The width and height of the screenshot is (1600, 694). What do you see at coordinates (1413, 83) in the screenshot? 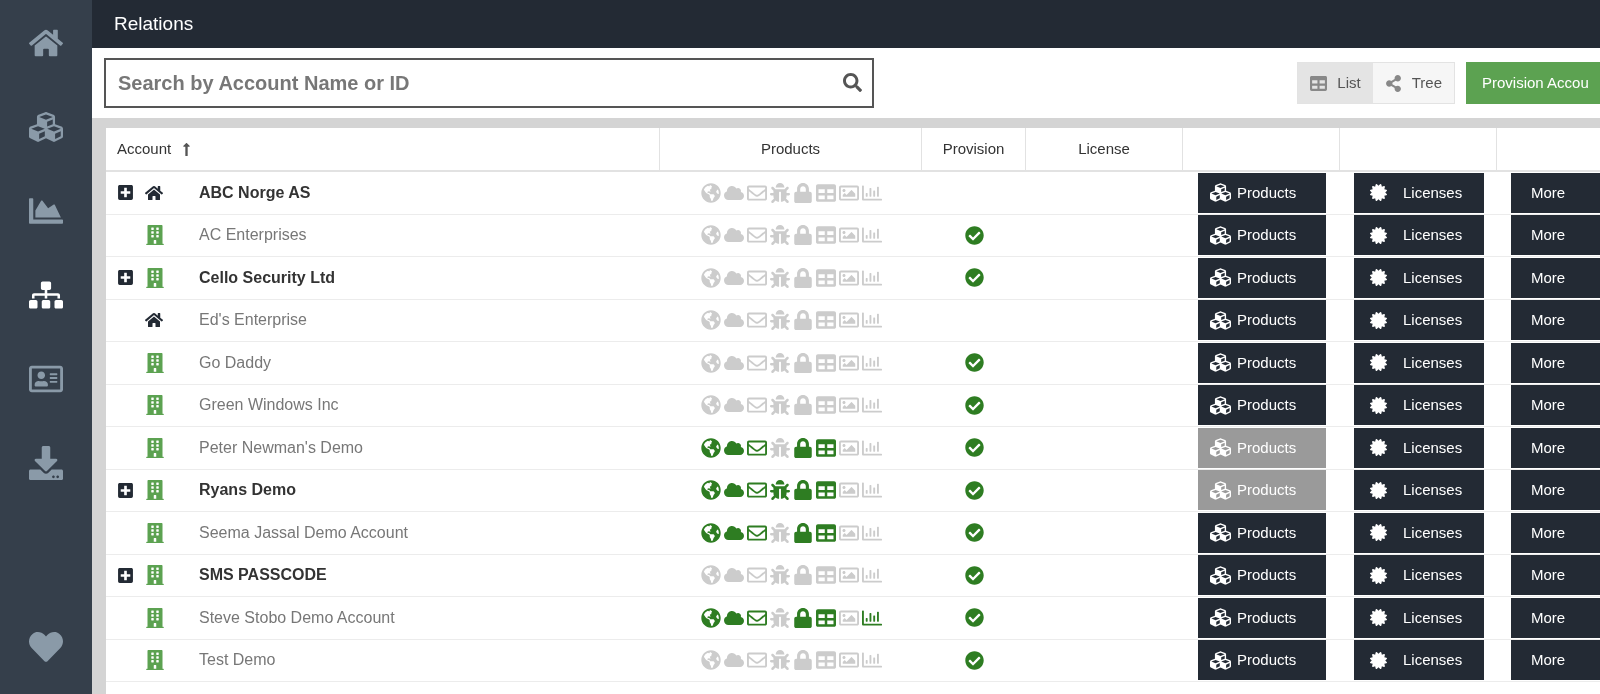
I see `view-toggle-tab: Tree` at bounding box center [1413, 83].